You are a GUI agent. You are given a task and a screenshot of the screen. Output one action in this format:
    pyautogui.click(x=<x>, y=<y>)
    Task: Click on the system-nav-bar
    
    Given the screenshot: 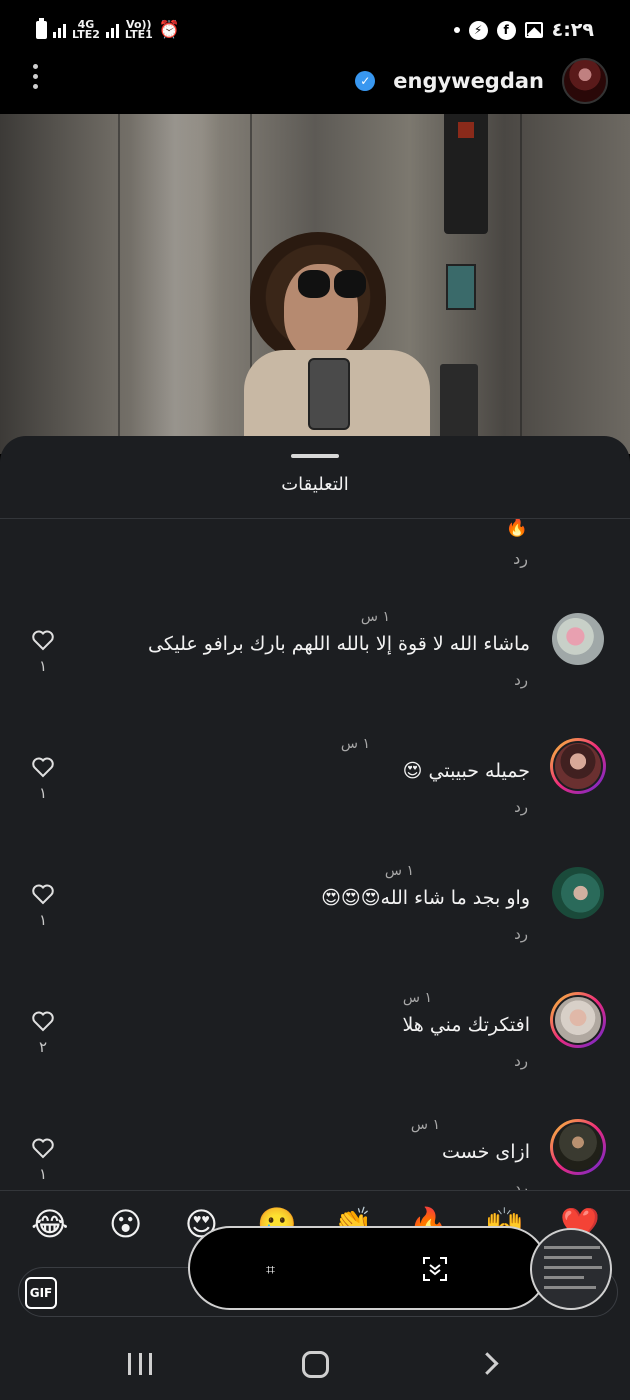 What is the action you would take?
    pyautogui.click(x=315, y=1363)
    